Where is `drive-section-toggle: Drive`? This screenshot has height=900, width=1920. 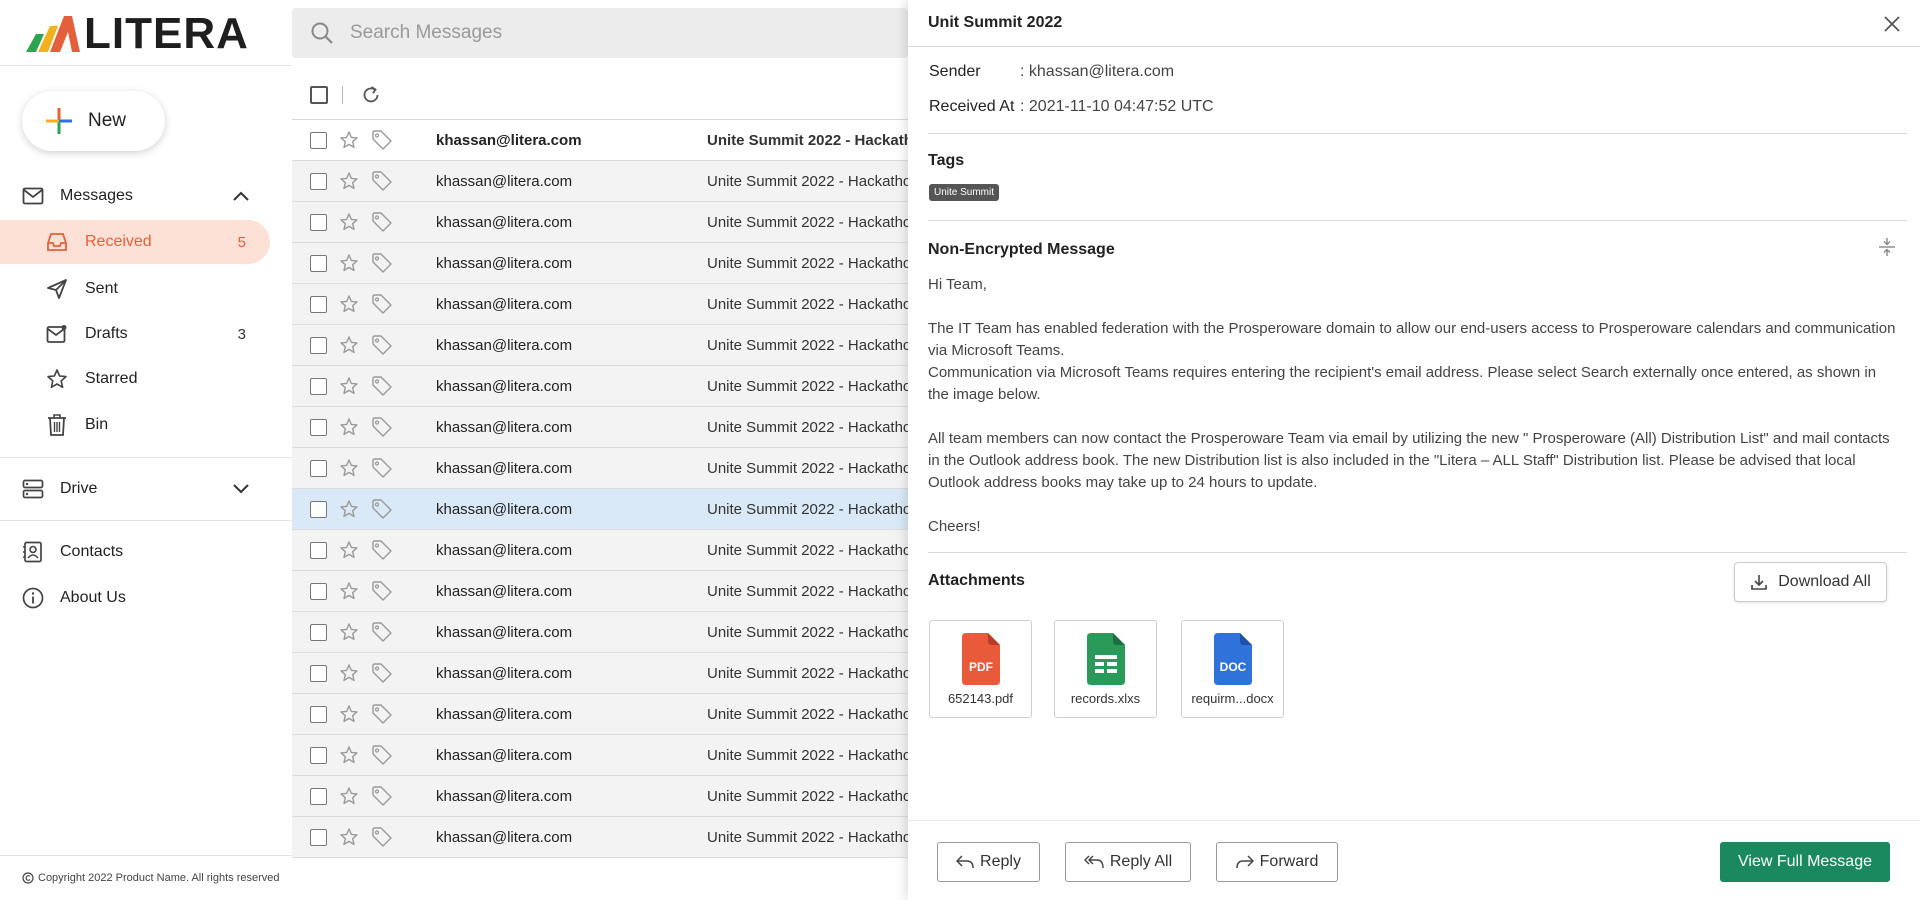
drive-section-toggle: Drive is located at coordinates (146, 489).